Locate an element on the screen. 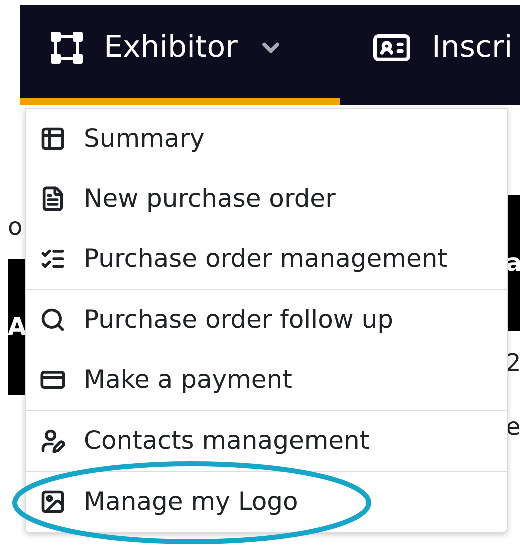 This screenshot has width=520, height=546. page-text-fragment: 2 is located at coordinates (513, 363).